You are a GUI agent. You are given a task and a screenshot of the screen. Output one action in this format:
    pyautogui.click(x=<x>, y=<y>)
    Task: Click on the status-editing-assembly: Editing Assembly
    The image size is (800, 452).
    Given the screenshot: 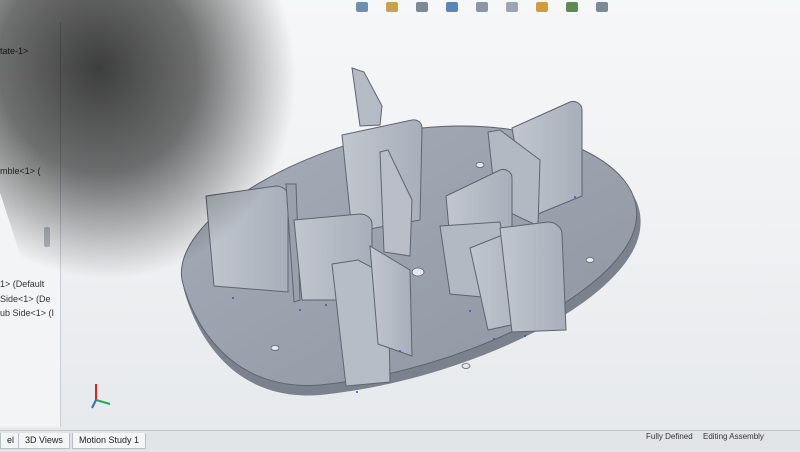 What is the action you would take?
    pyautogui.click(x=733, y=436)
    